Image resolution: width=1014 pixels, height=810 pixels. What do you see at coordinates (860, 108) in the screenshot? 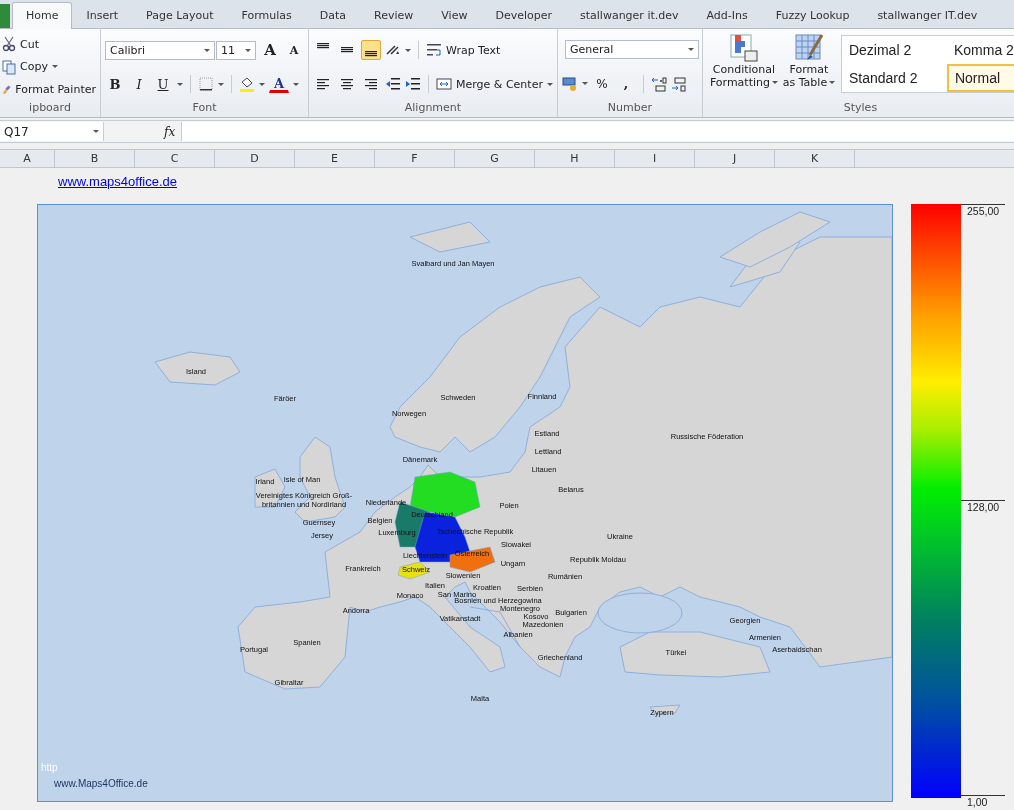
I see `group-label: Styles` at bounding box center [860, 108].